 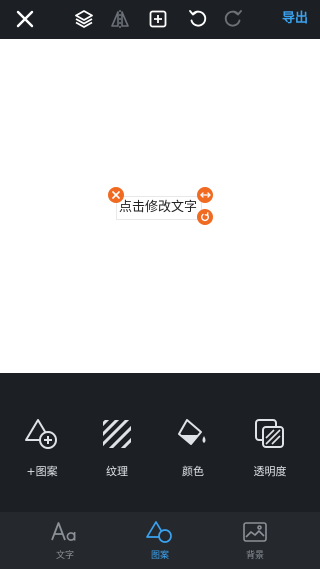 What do you see at coordinates (295, 19) in the screenshot?
I see `export-button: 导出` at bounding box center [295, 19].